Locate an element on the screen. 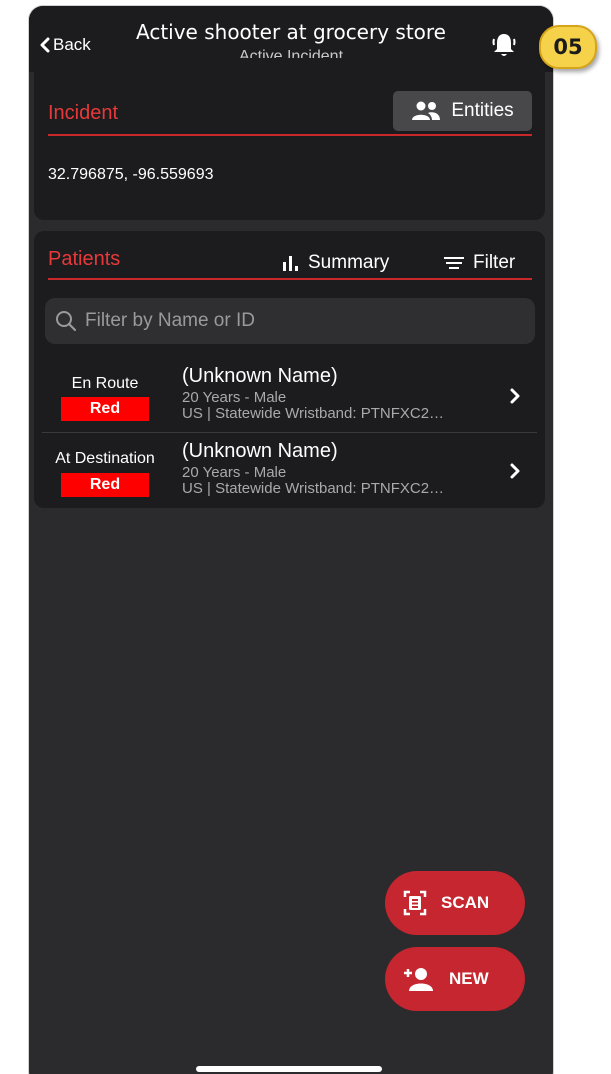  filter-lines-icon is located at coordinates (454, 263).